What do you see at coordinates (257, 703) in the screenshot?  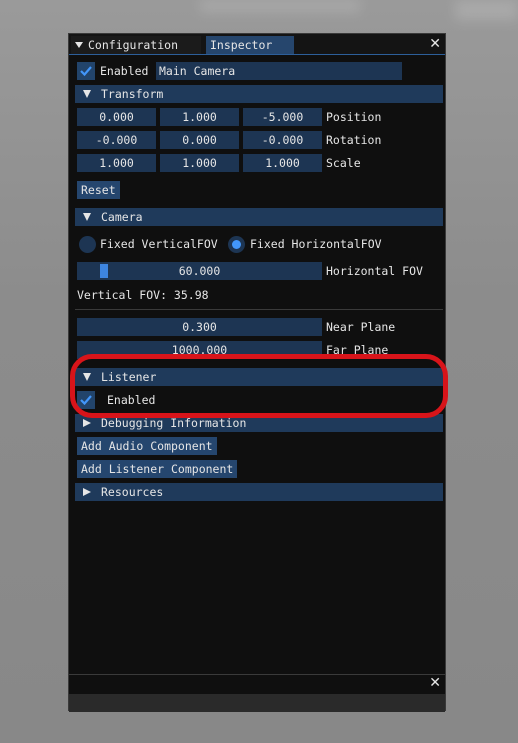 I see `bottom-panel-strip` at bounding box center [257, 703].